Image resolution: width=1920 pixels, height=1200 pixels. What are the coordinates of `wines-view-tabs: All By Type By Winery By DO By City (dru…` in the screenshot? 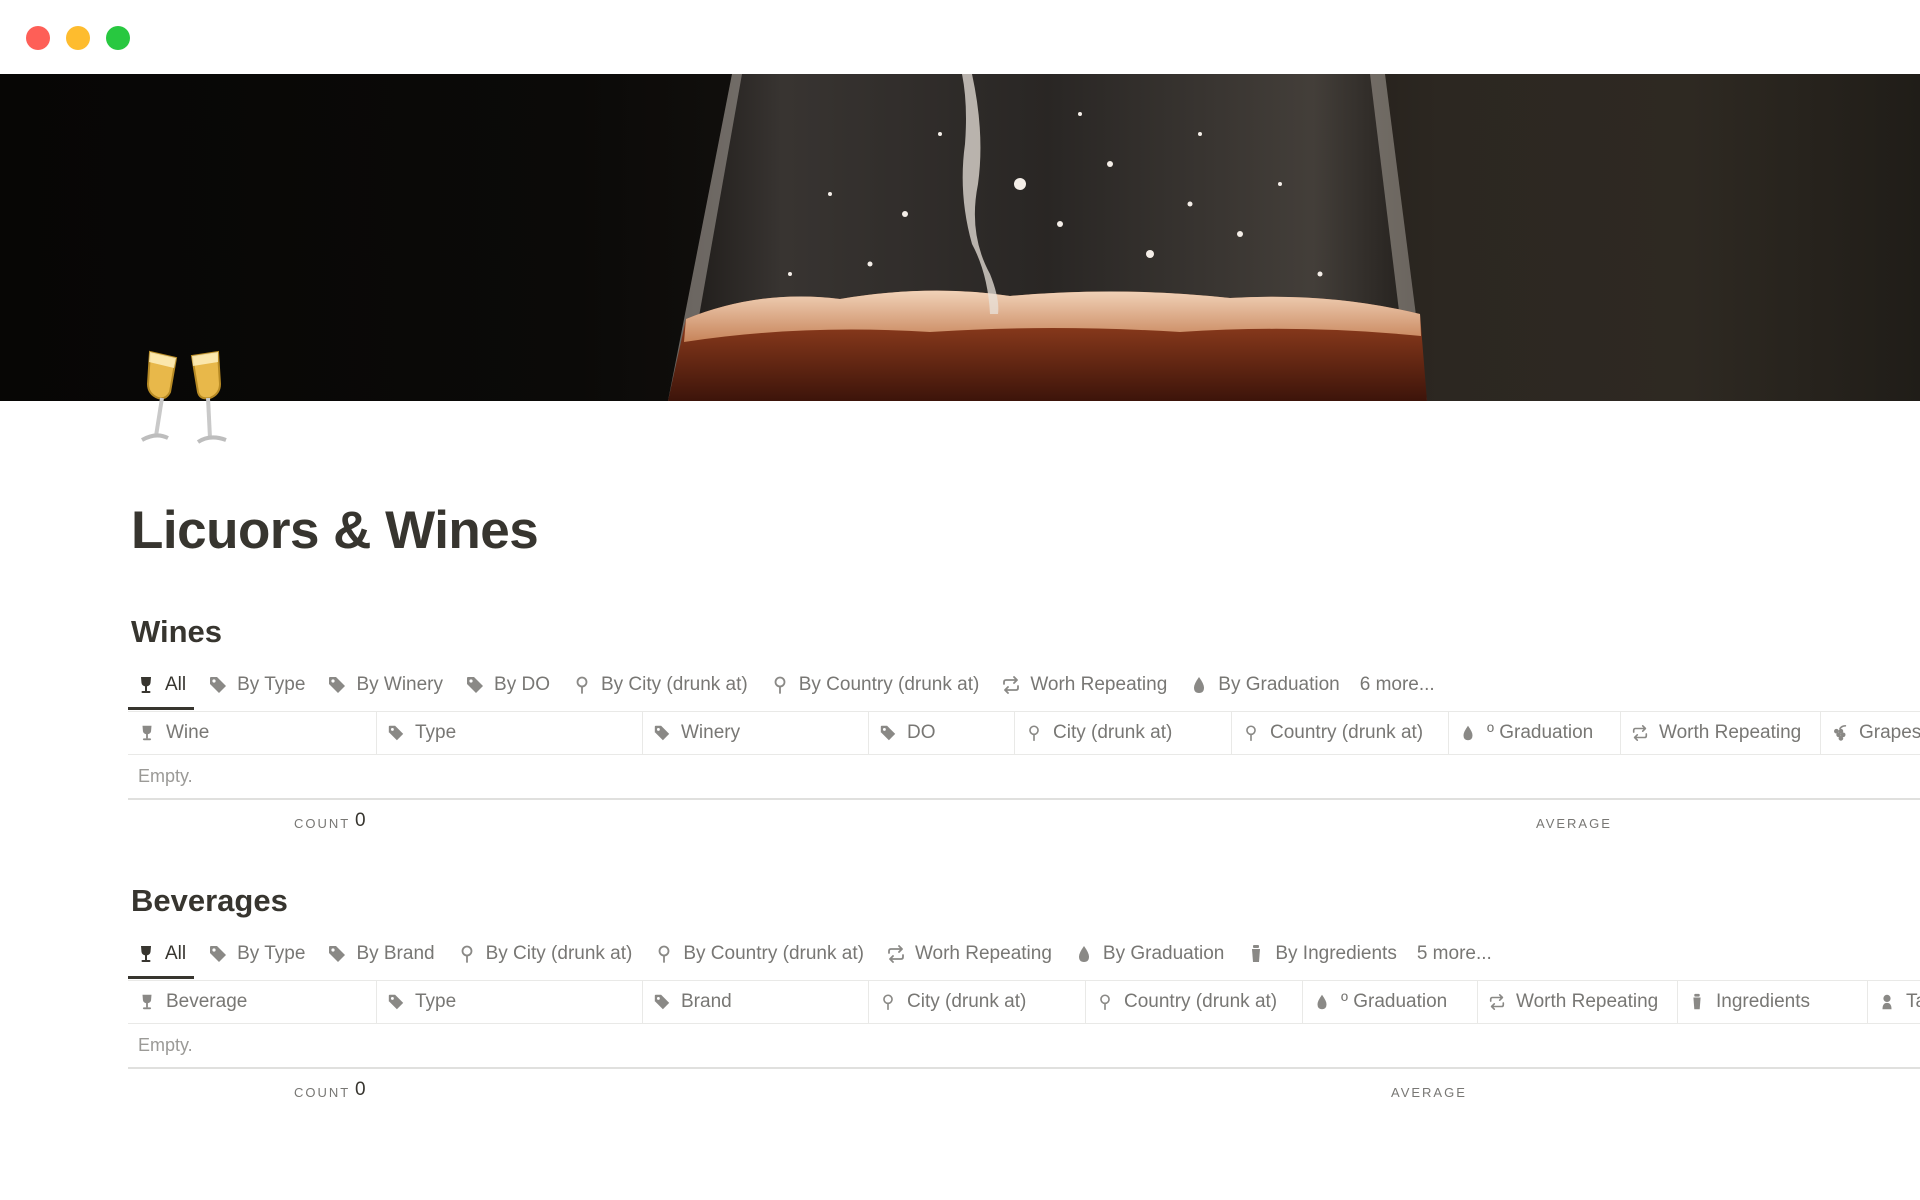 It's located at (788, 686).